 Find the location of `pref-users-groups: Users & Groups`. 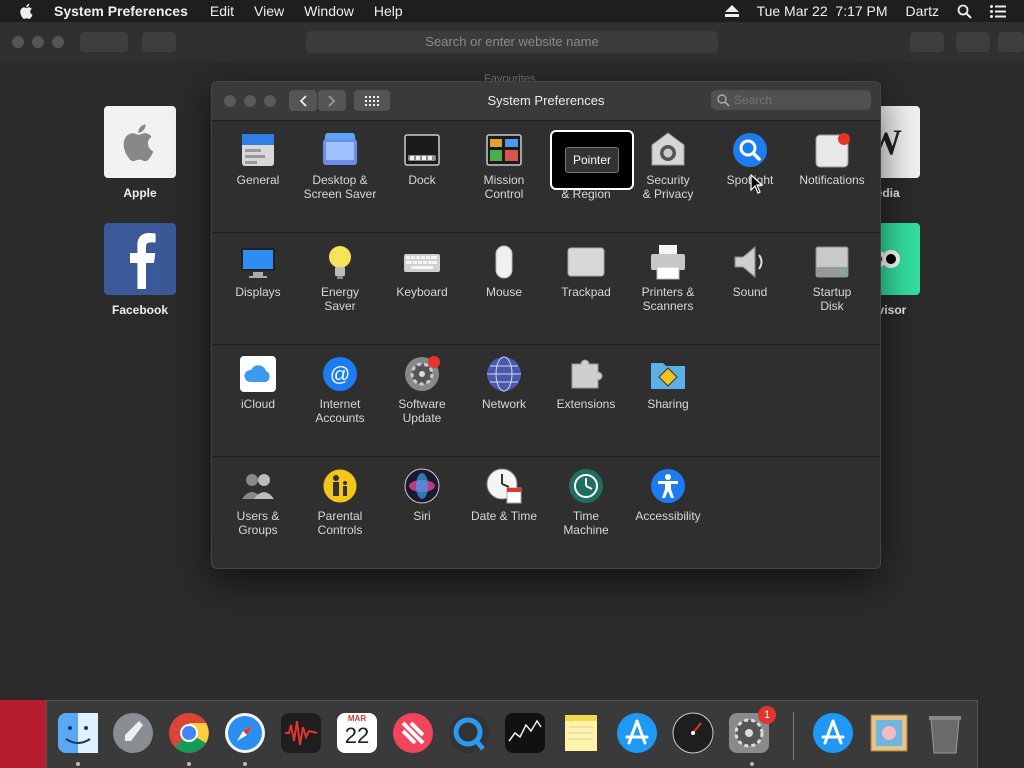

pref-users-groups: Users & Groups is located at coordinates (258, 497).